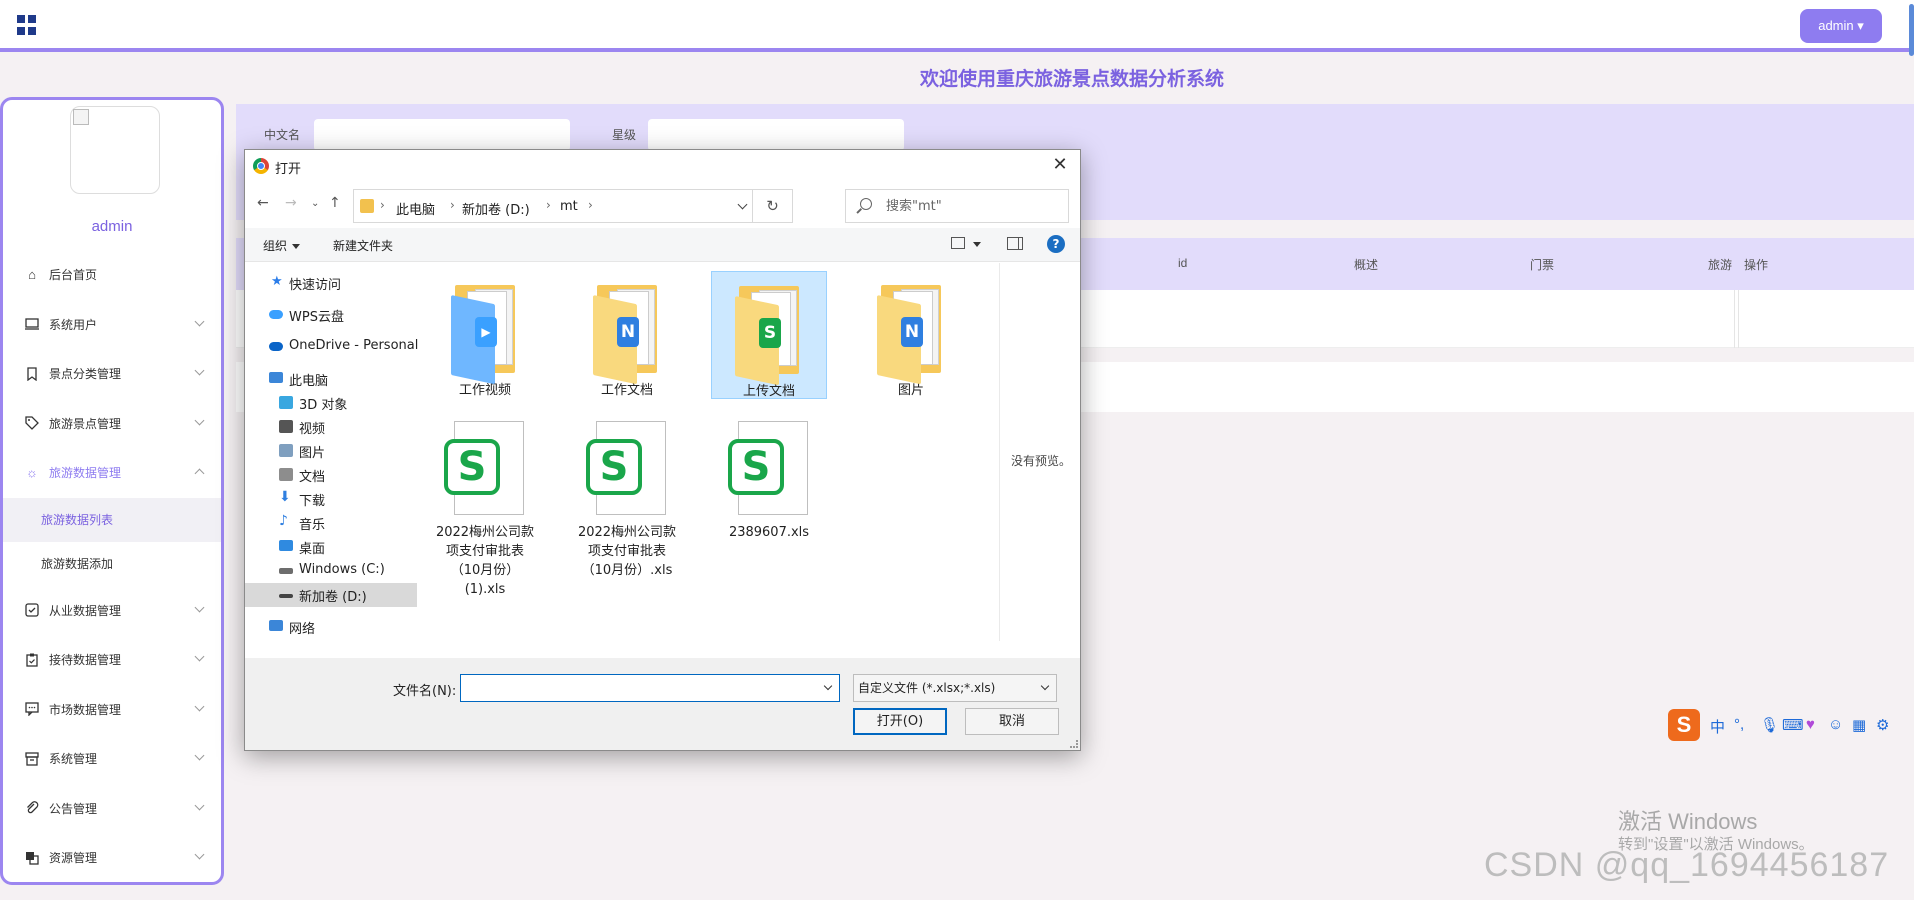 The image size is (1914, 900). Describe the element at coordinates (331, 571) in the screenshot. I see `nav-item-drive-c: Windows (C:)` at that location.